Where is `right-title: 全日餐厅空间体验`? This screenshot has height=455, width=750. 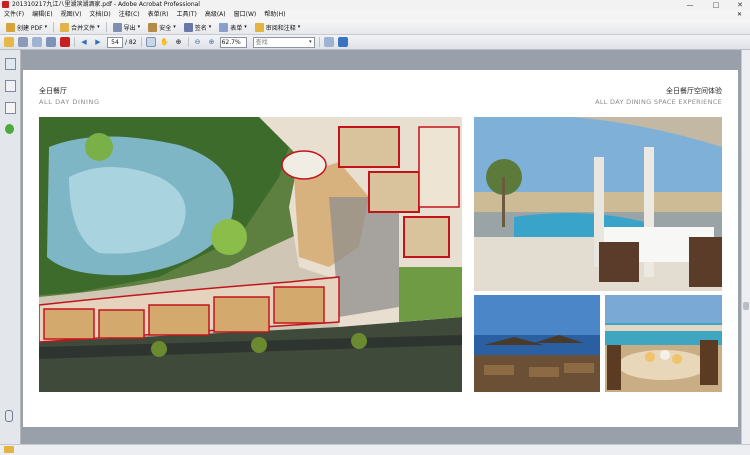
right-title: 全日餐厅空间体验 is located at coordinates (694, 91).